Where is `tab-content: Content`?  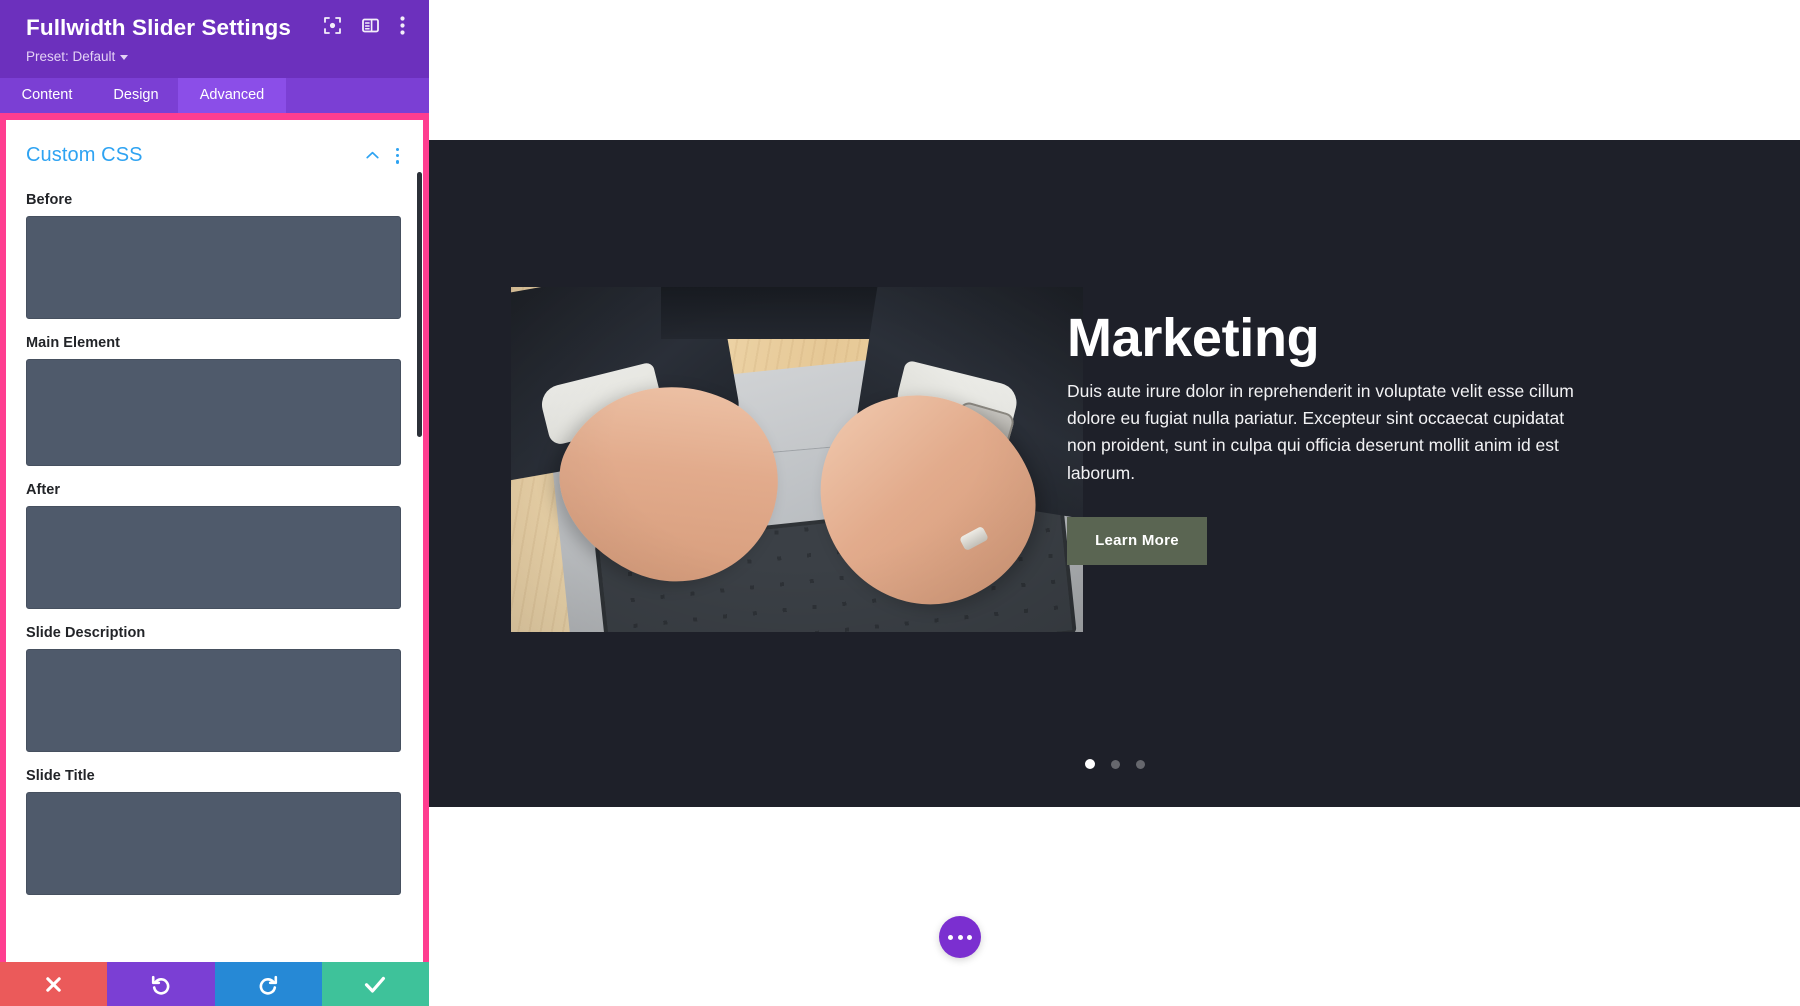
tab-content: Content is located at coordinates (47, 95).